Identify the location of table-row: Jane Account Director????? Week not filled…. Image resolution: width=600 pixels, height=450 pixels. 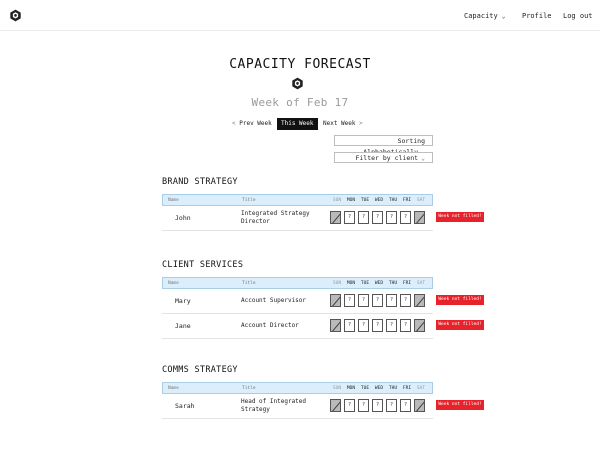
(323, 326).